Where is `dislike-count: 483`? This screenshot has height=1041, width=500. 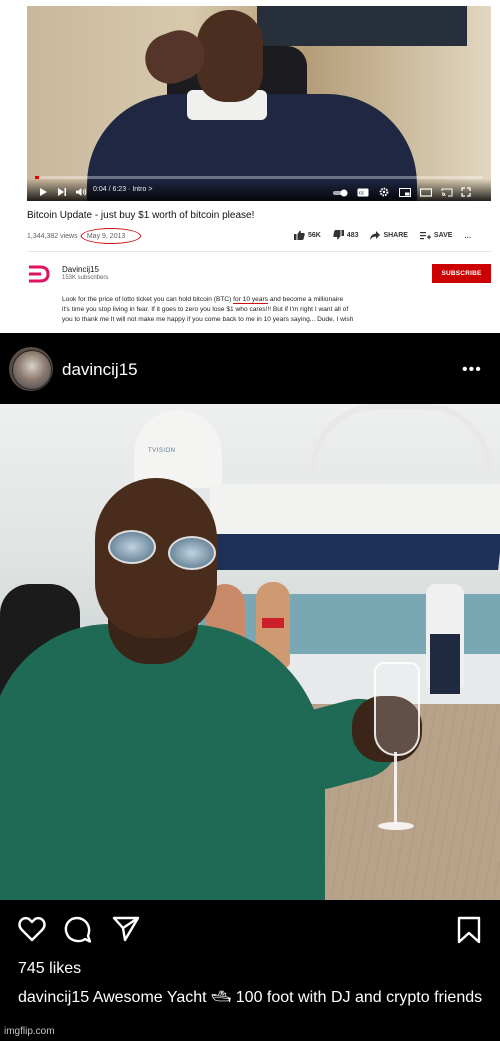 dislike-count: 483 is located at coordinates (352, 235).